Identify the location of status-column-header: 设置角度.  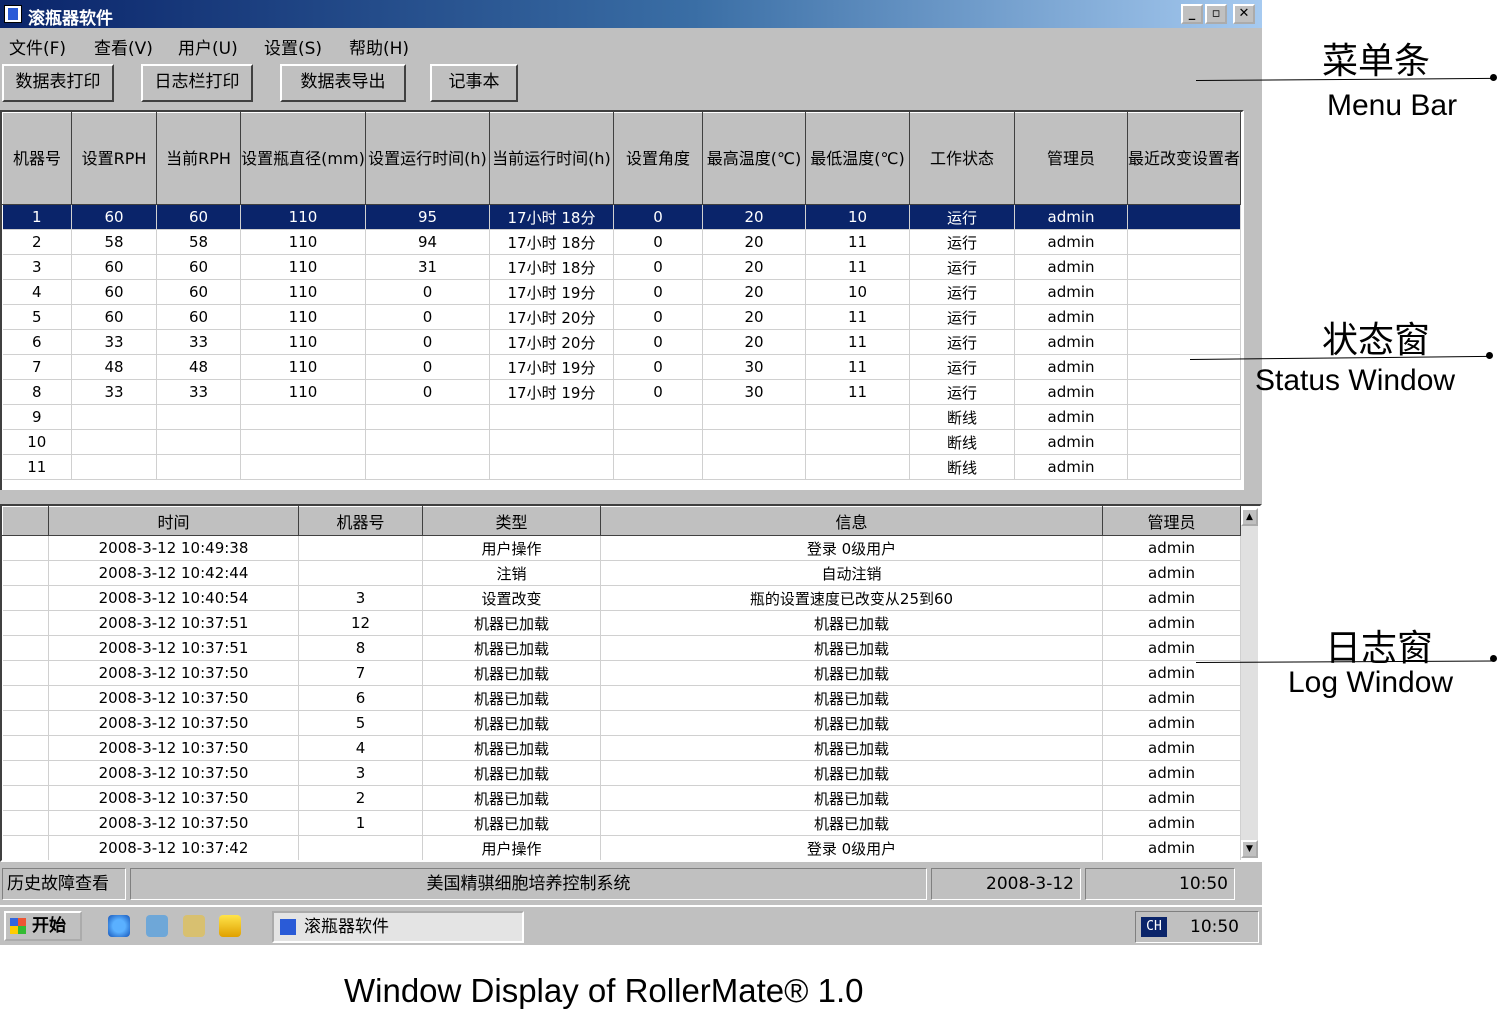
(658, 158).